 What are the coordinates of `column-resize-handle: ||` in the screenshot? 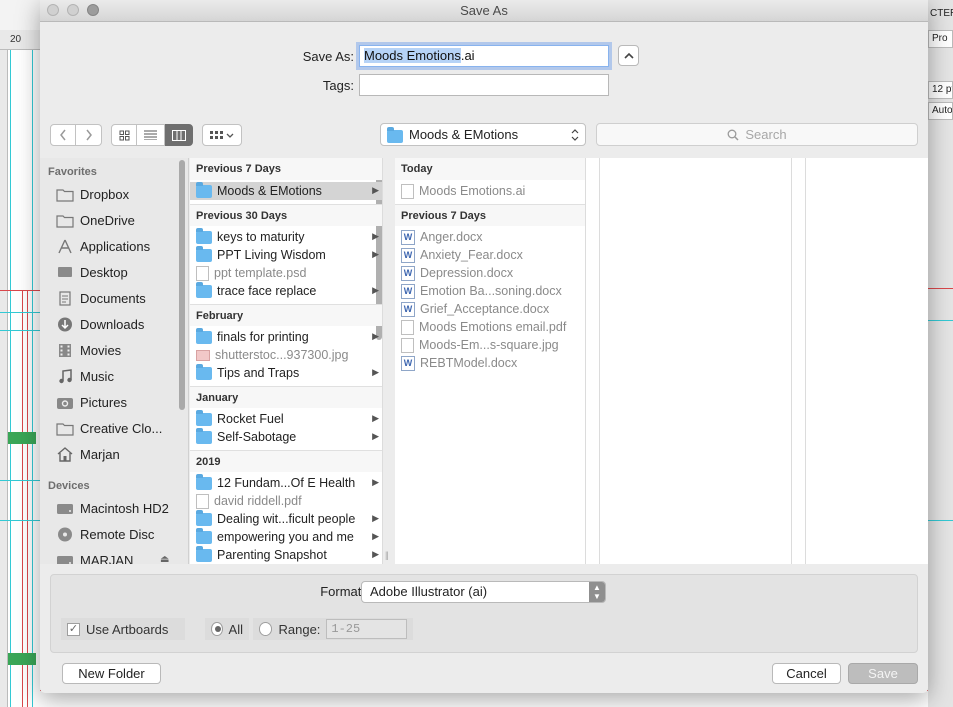 It's located at (387, 555).